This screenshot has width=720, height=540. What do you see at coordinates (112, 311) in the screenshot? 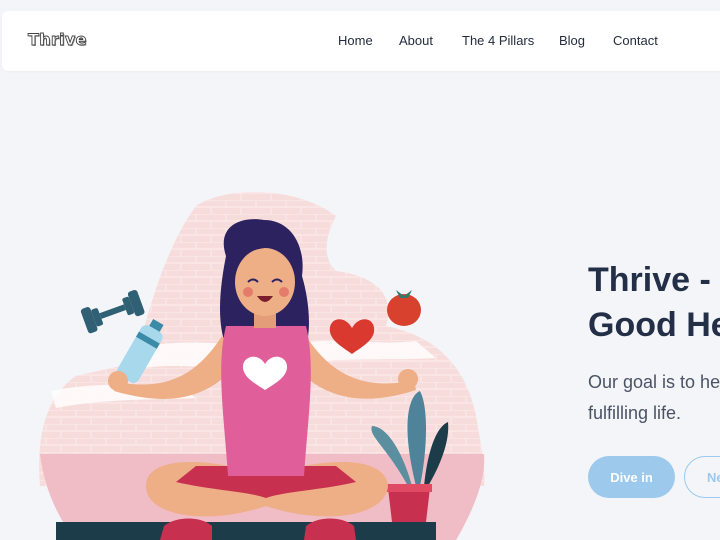
I see `dumbbell-icon` at bounding box center [112, 311].